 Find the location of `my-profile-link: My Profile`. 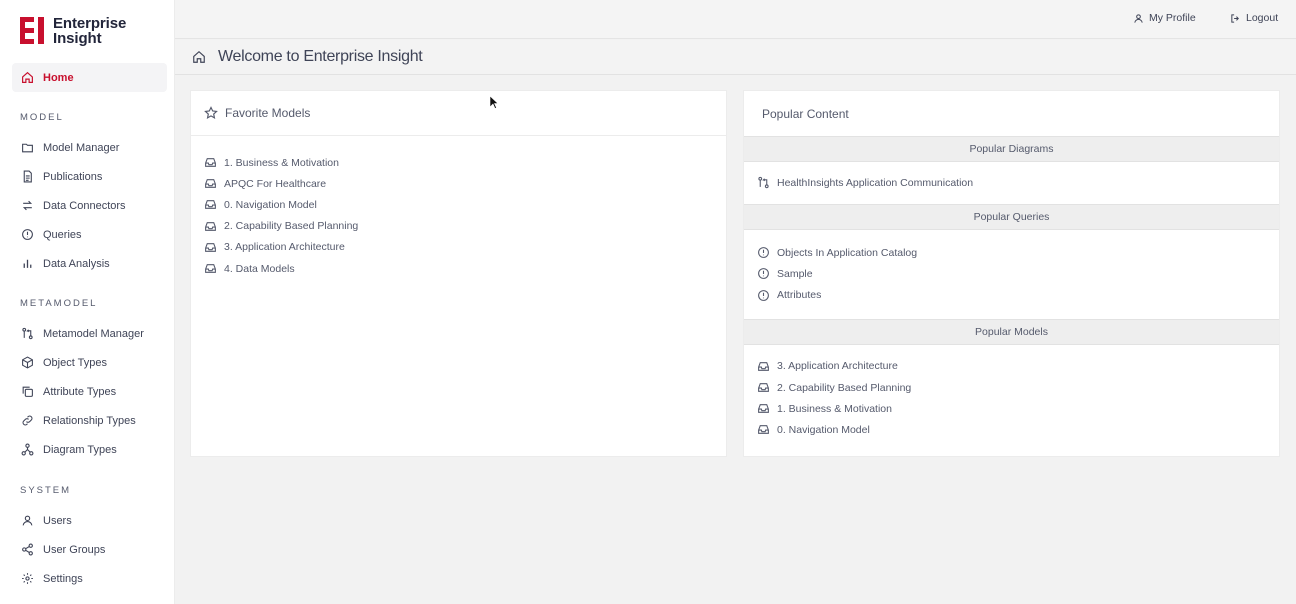

my-profile-link: My Profile is located at coordinates (1164, 18).